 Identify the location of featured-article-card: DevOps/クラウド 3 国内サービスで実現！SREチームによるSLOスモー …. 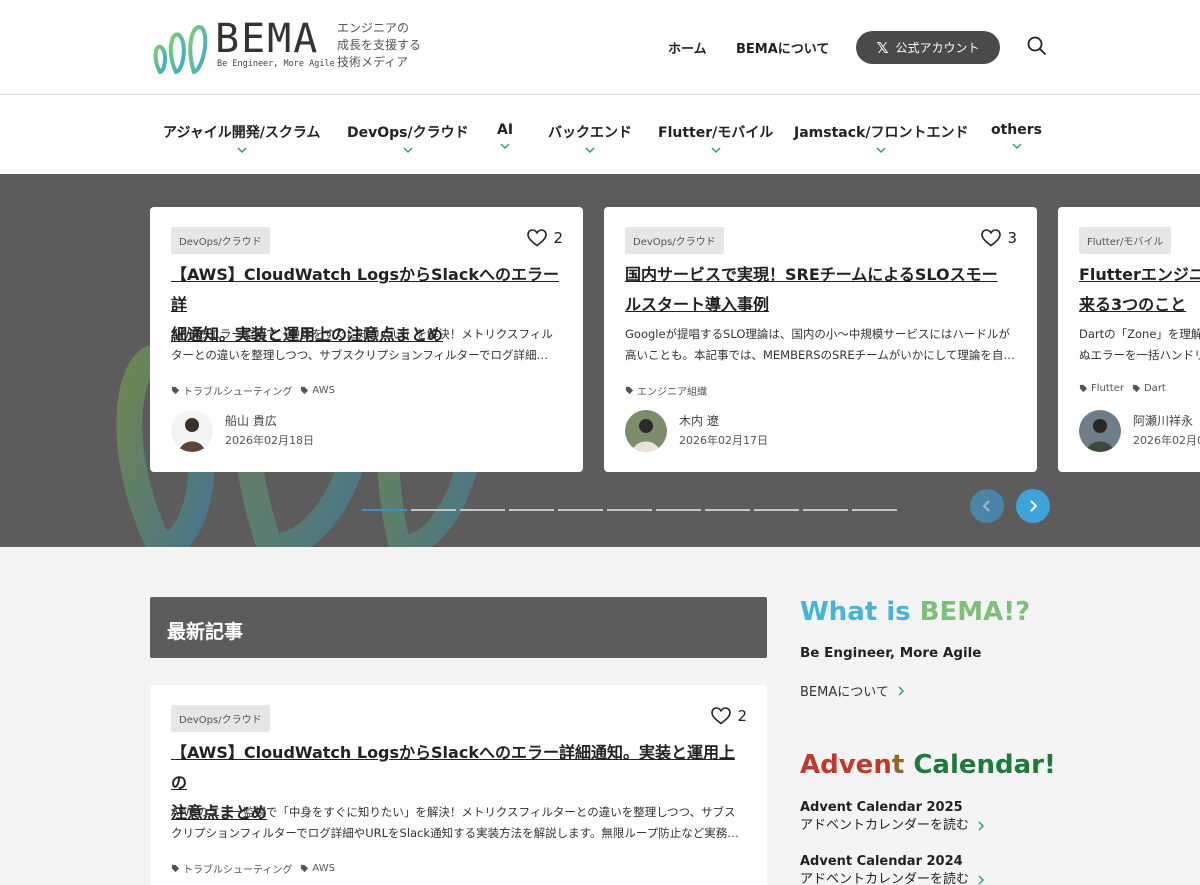
(820, 339).